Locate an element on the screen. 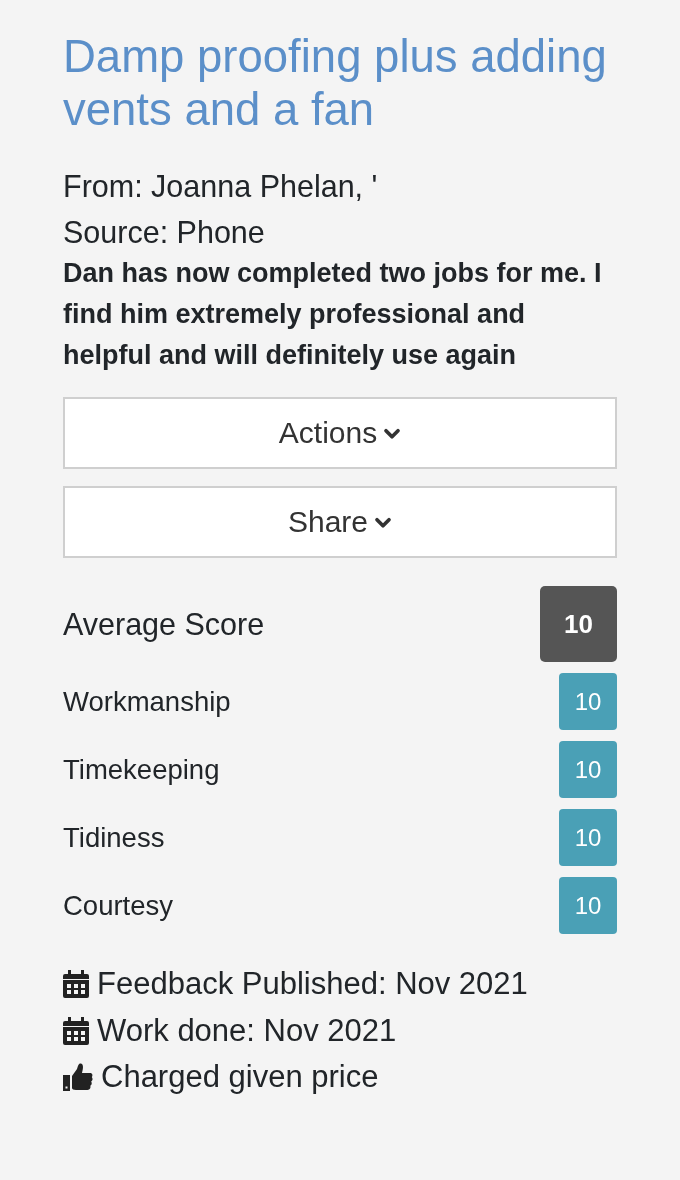 The height and width of the screenshot is (1180, 680). dropdown-button: Share is located at coordinates (340, 522).